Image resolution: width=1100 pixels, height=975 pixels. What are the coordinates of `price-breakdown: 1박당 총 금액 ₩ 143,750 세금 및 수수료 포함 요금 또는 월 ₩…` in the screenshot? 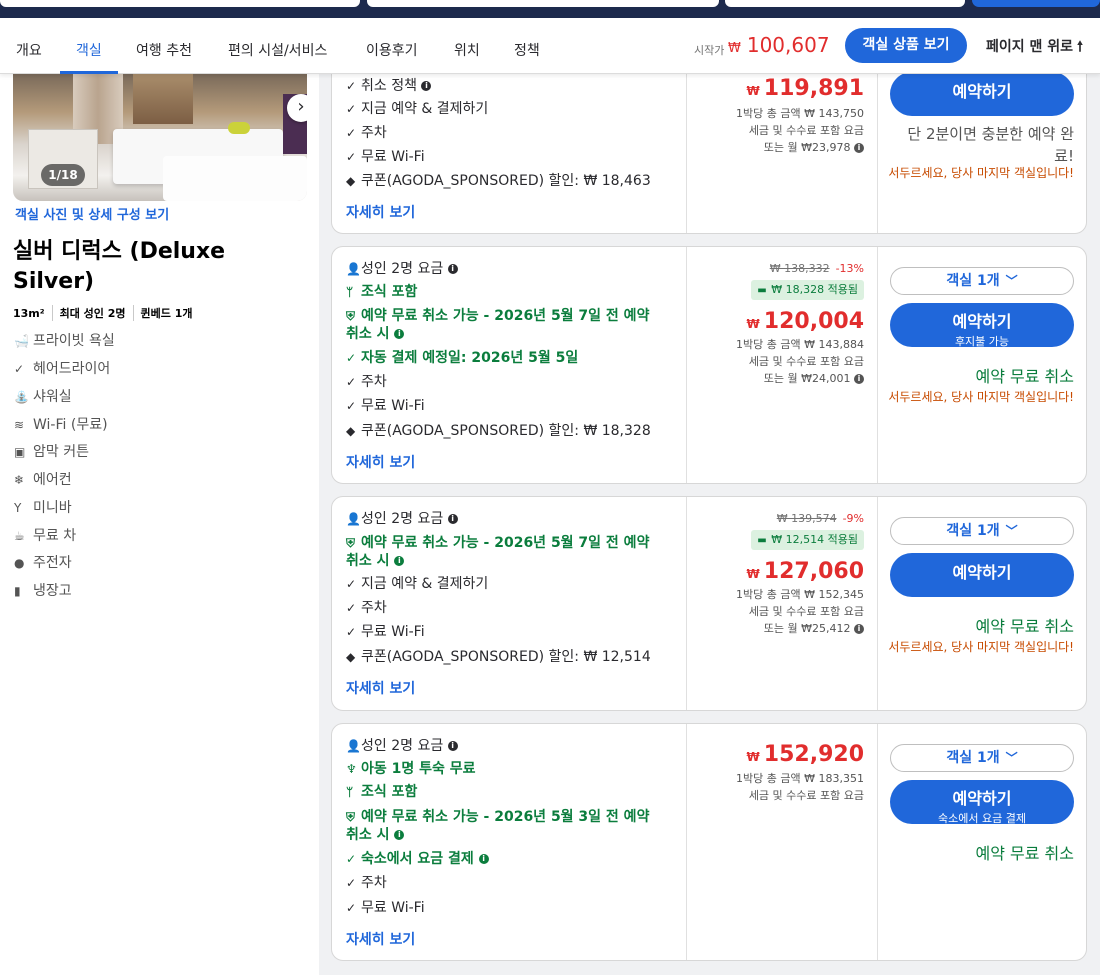 It's located at (800, 130).